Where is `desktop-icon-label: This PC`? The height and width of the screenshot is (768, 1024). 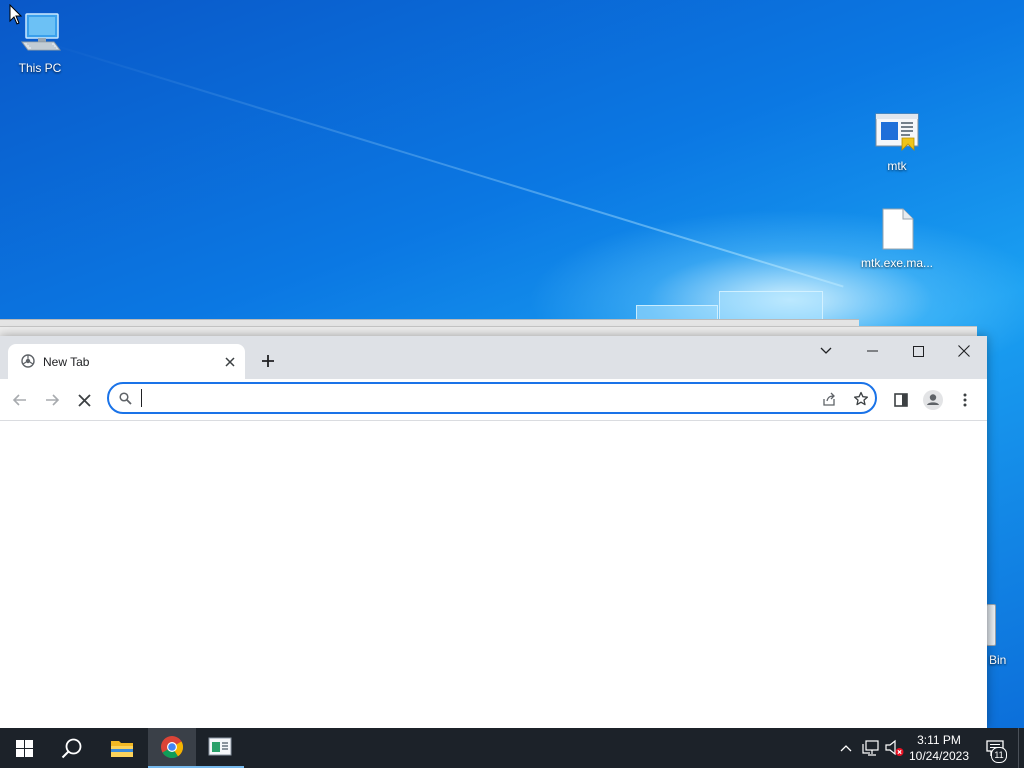 desktop-icon-label: This PC is located at coordinates (40, 68).